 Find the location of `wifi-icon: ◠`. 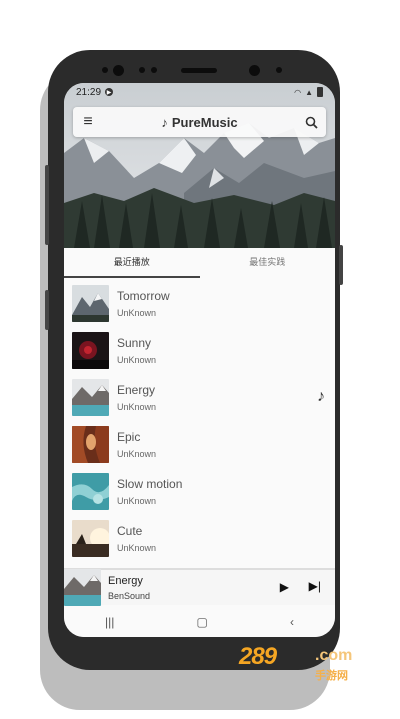

wifi-icon: ◠ is located at coordinates (298, 92).